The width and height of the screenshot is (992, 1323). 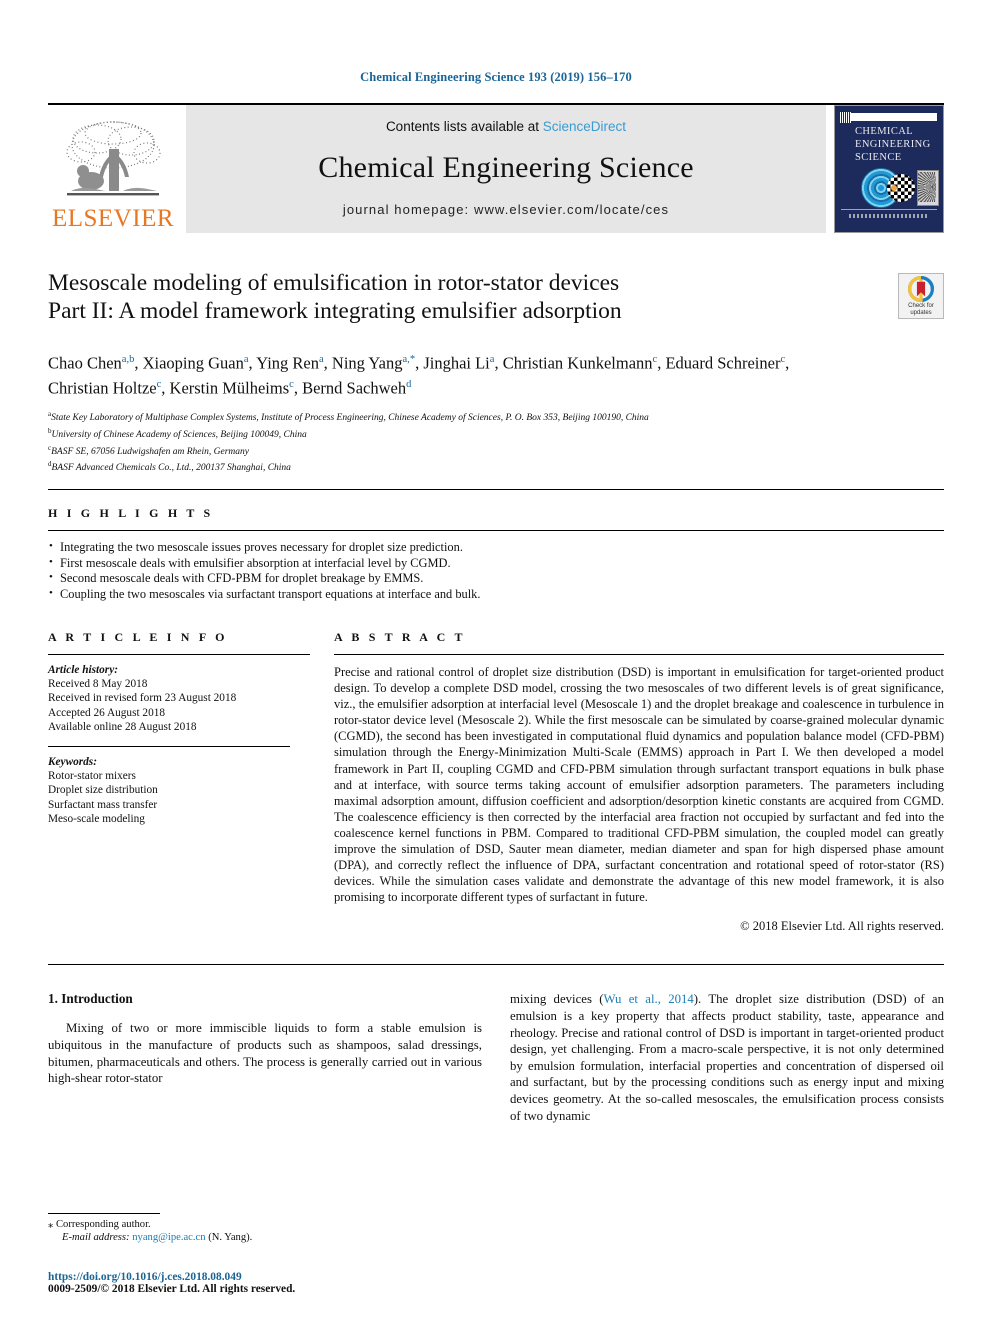 What do you see at coordinates (50, 464) in the screenshot?
I see `affiliation-marker: d` at bounding box center [50, 464].